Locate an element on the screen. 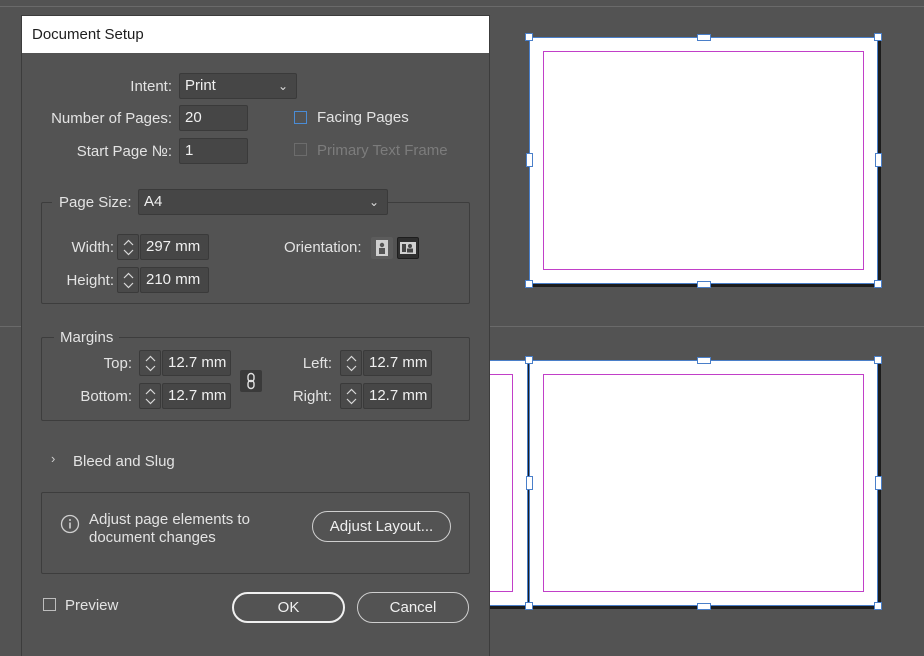 The height and width of the screenshot is (656, 924). margin-top-stepper is located at coordinates (150, 363).